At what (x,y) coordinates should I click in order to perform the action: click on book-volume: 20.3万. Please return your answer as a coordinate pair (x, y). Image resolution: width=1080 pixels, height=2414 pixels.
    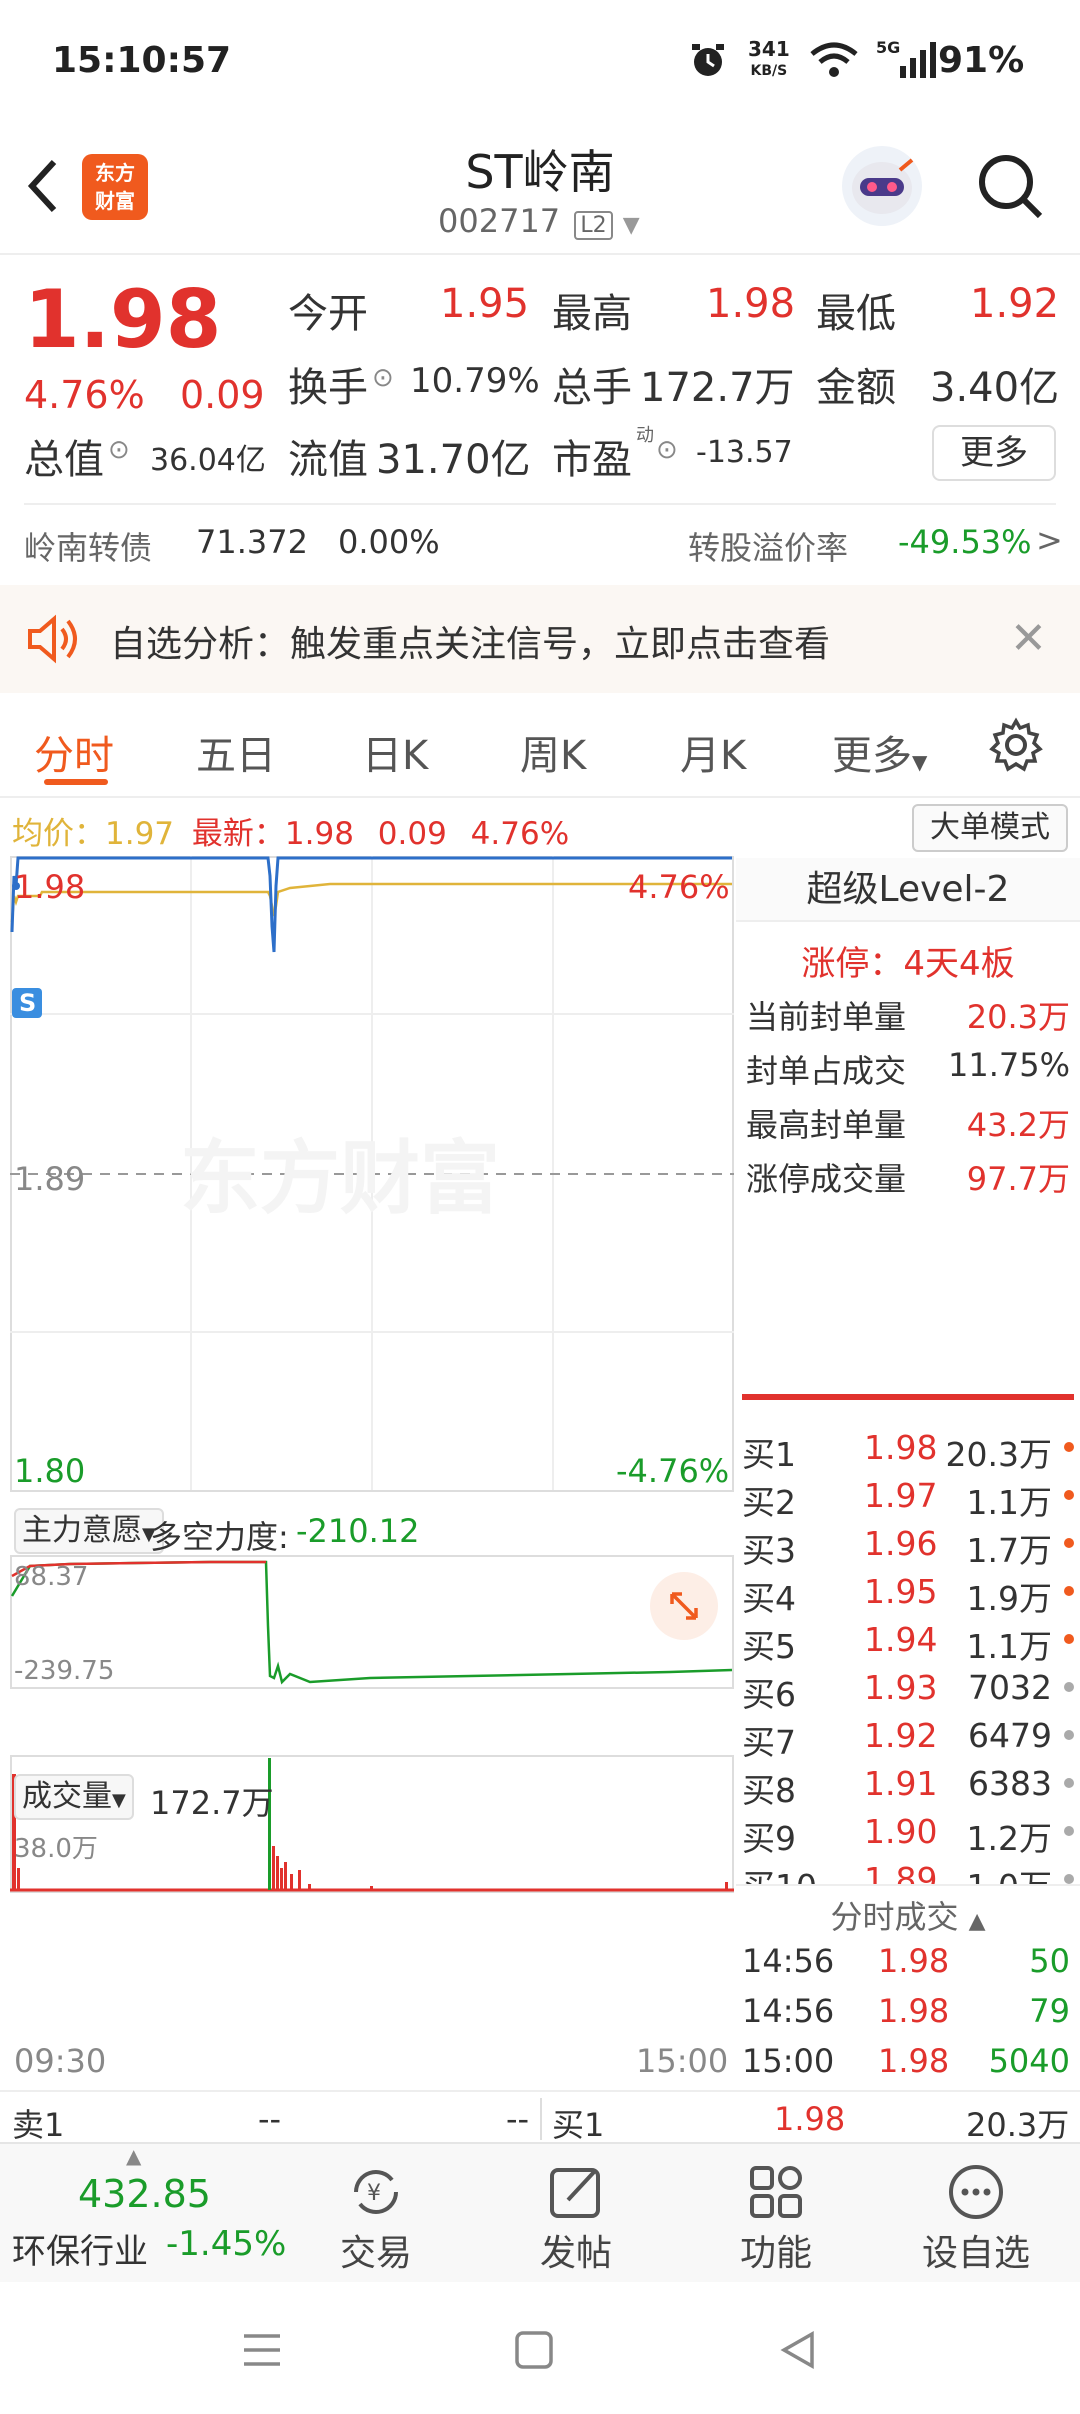
    Looking at the image, I should click on (998, 1454).